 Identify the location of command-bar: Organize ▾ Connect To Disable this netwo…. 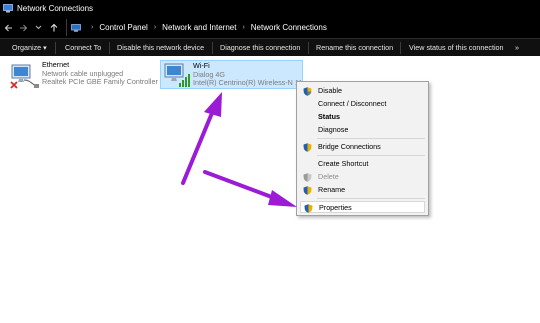
(270, 47).